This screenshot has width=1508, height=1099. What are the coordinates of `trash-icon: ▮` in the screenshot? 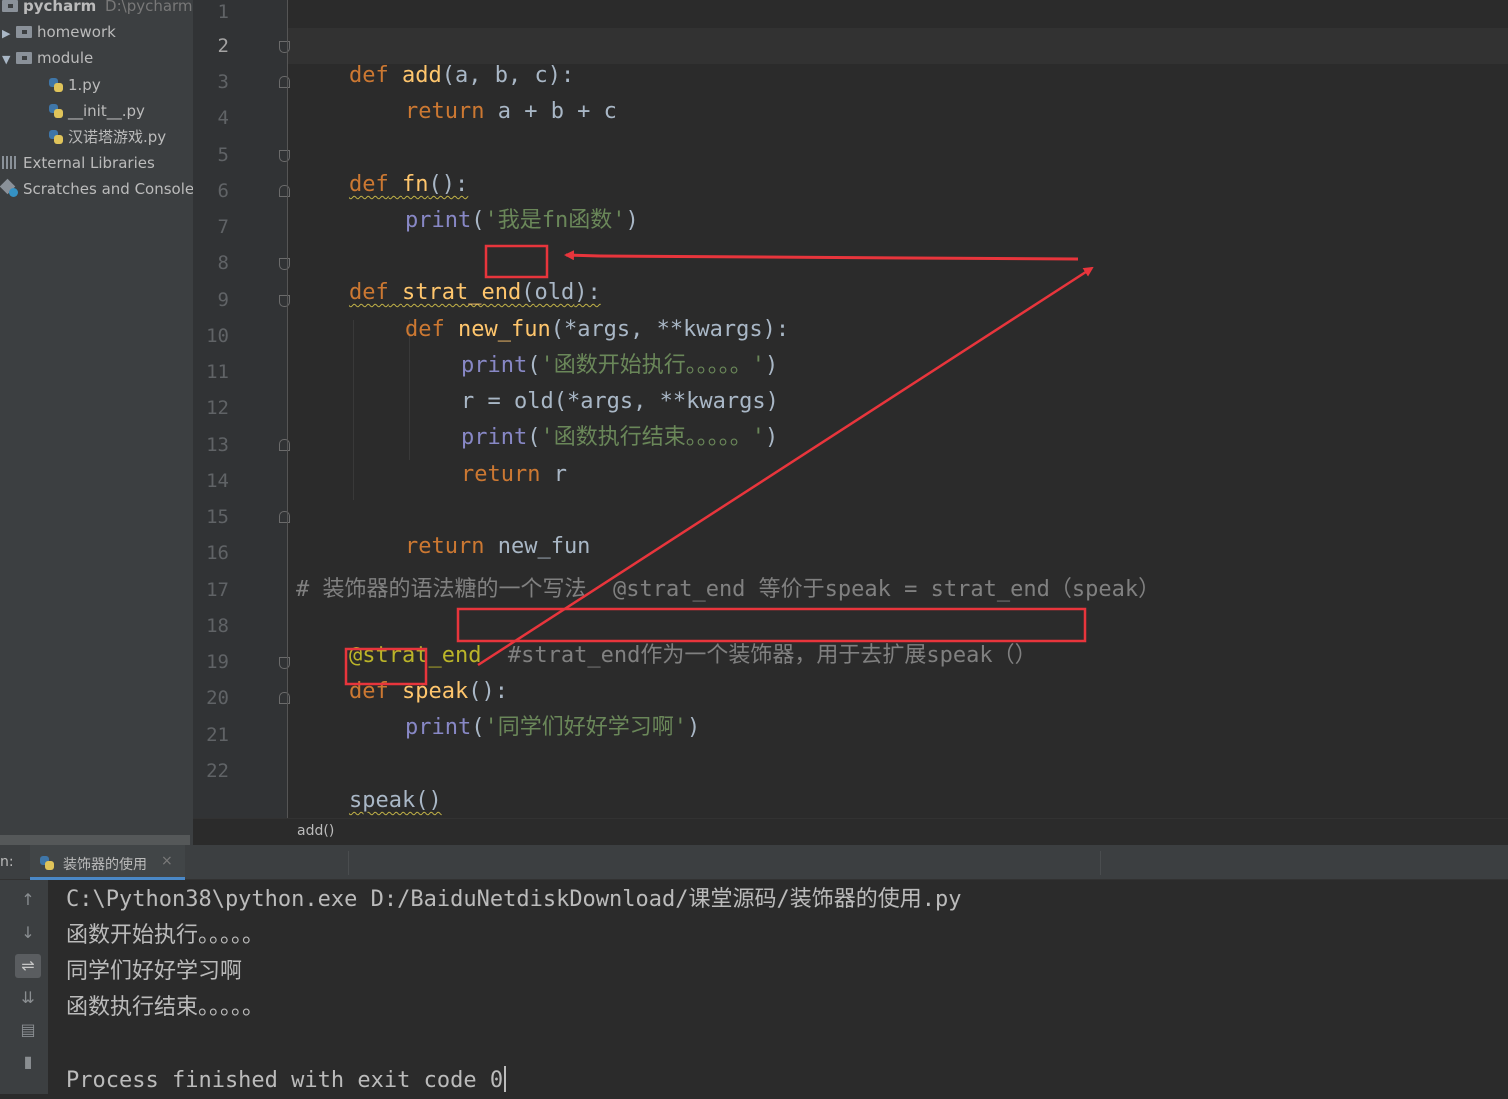 It's located at (28, 1062).